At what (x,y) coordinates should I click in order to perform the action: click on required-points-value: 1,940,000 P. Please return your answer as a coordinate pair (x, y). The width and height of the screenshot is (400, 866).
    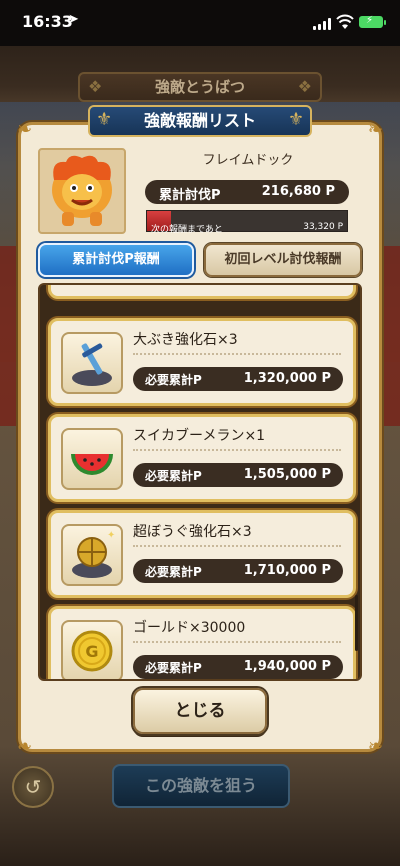
    Looking at the image, I should click on (287, 666).